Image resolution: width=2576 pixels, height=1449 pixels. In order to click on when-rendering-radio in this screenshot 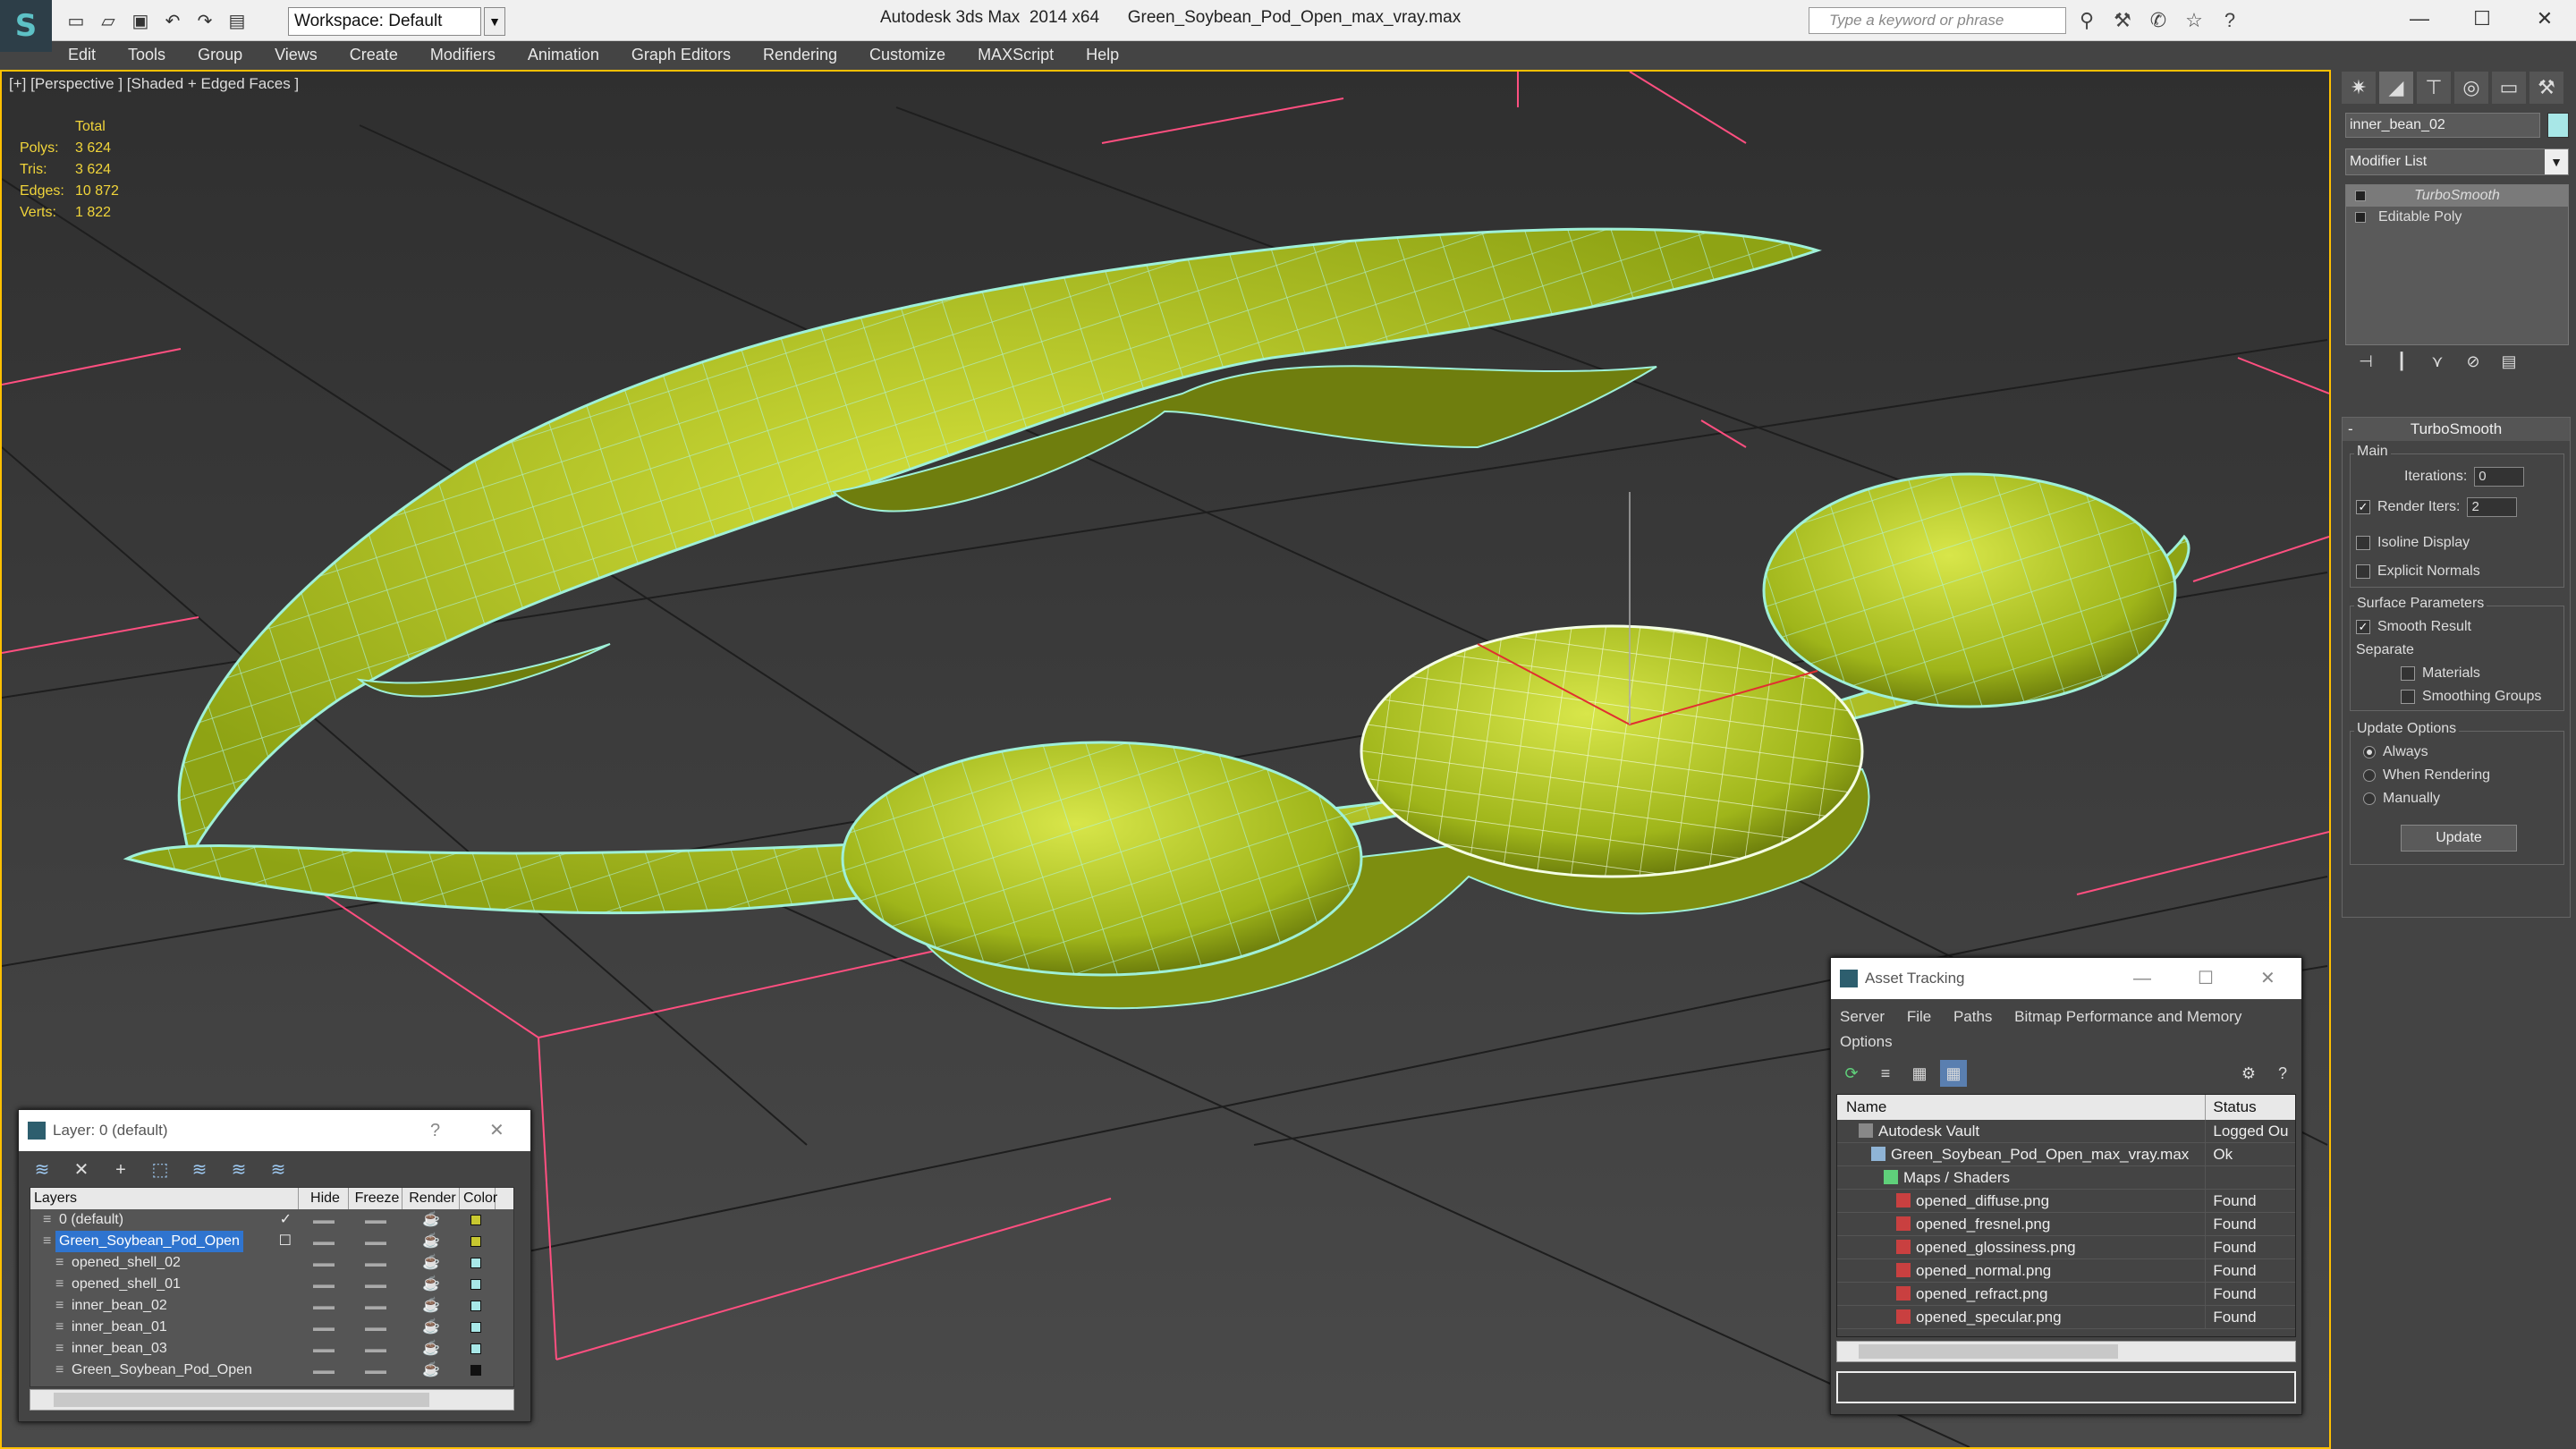, I will do `click(2369, 775)`.